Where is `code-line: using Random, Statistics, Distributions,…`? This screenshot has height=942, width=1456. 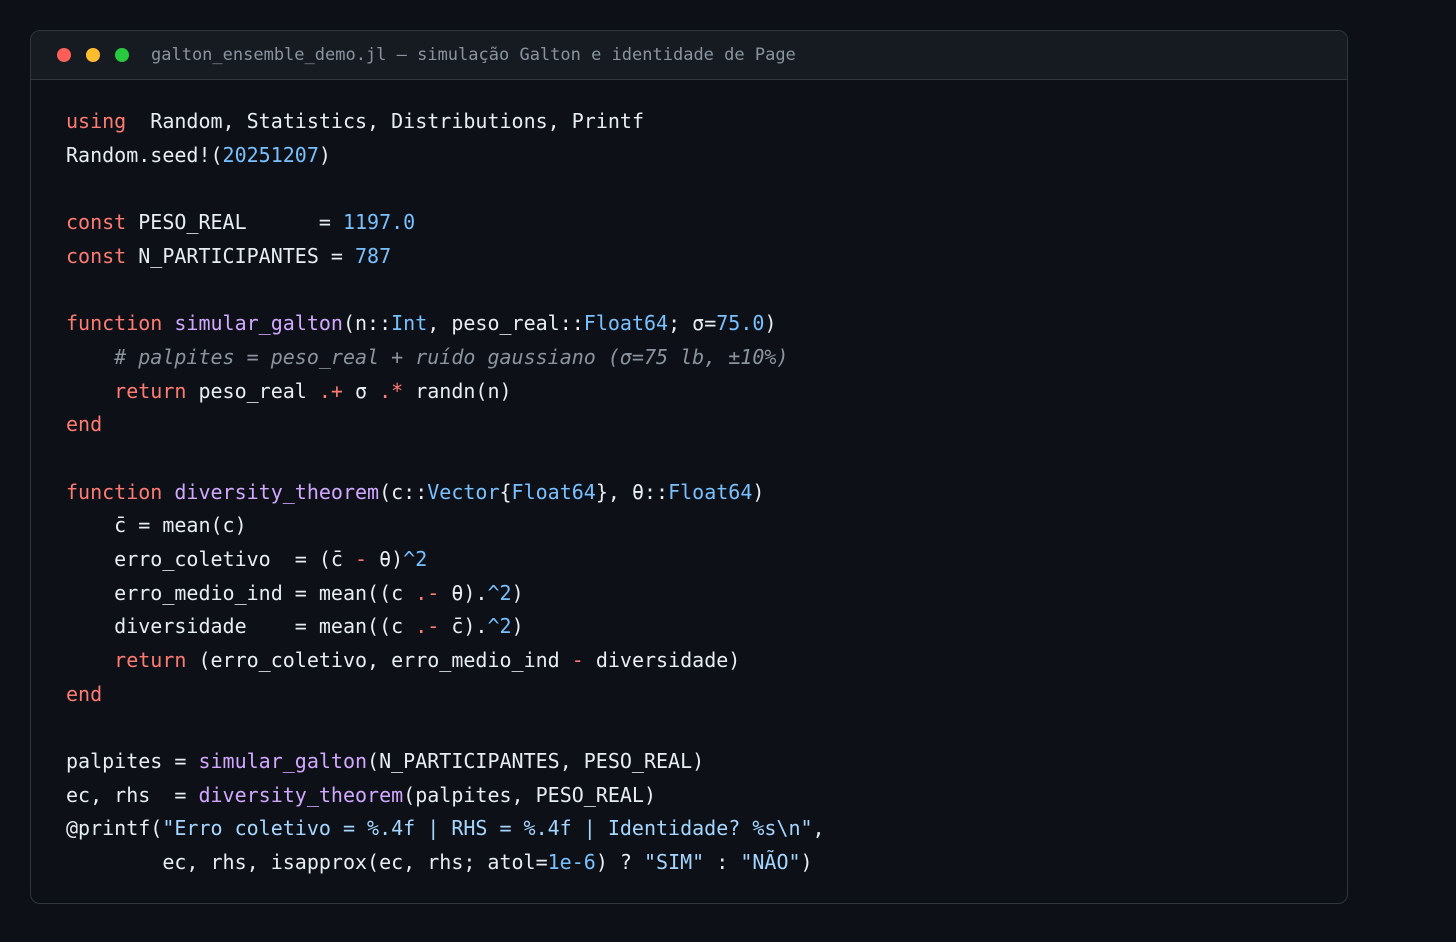 code-line: using Random, Statistics, Distributions,… is located at coordinates (445, 122).